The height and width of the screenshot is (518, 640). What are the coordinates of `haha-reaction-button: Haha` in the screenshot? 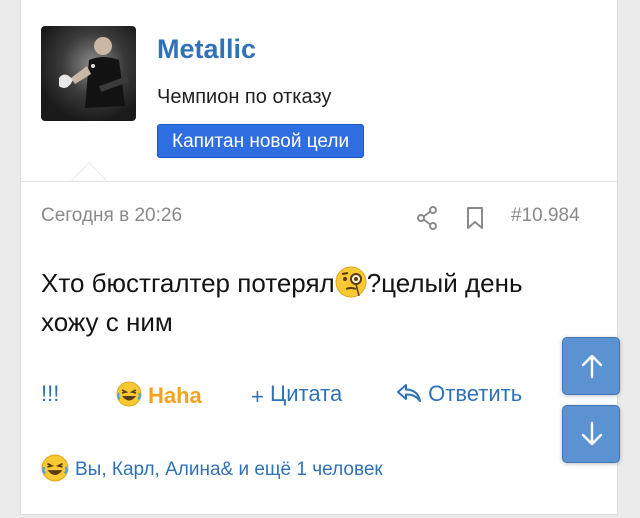 It's located at (159, 395).